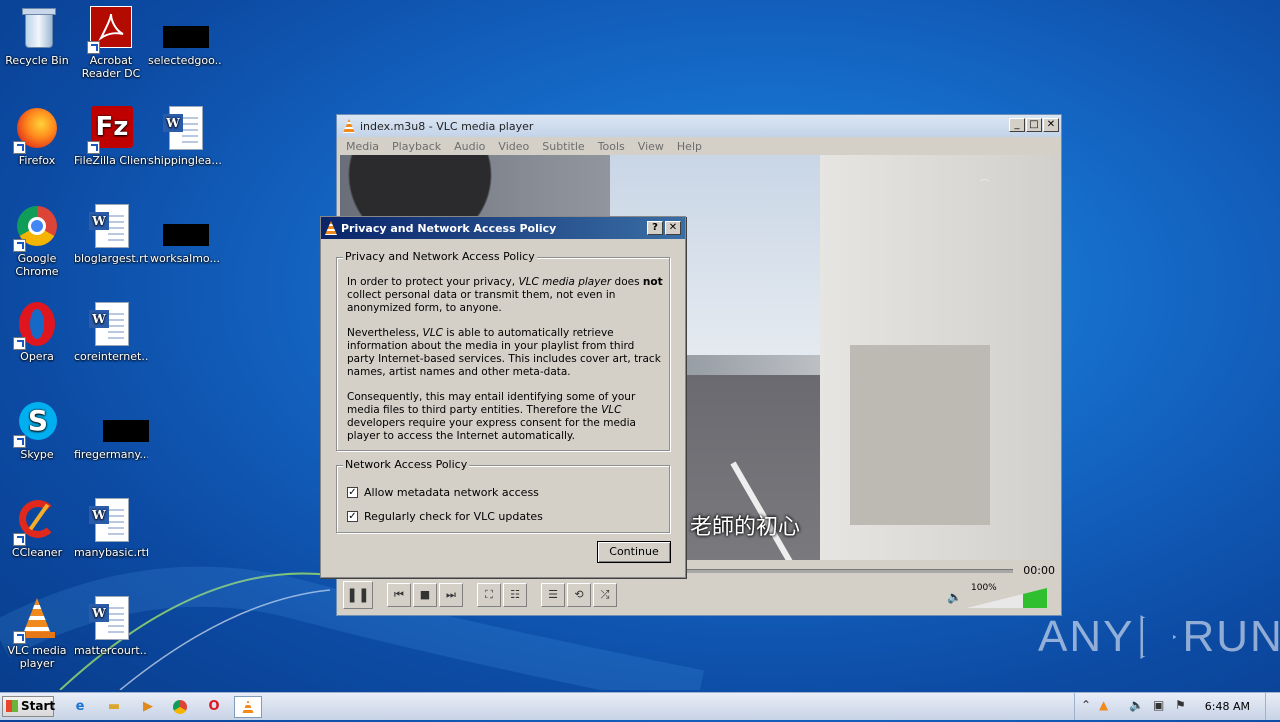  Describe the element at coordinates (440, 256) in the screenshot. I see `privacy-group-title: Privacy and Network Access Policy` at that location.